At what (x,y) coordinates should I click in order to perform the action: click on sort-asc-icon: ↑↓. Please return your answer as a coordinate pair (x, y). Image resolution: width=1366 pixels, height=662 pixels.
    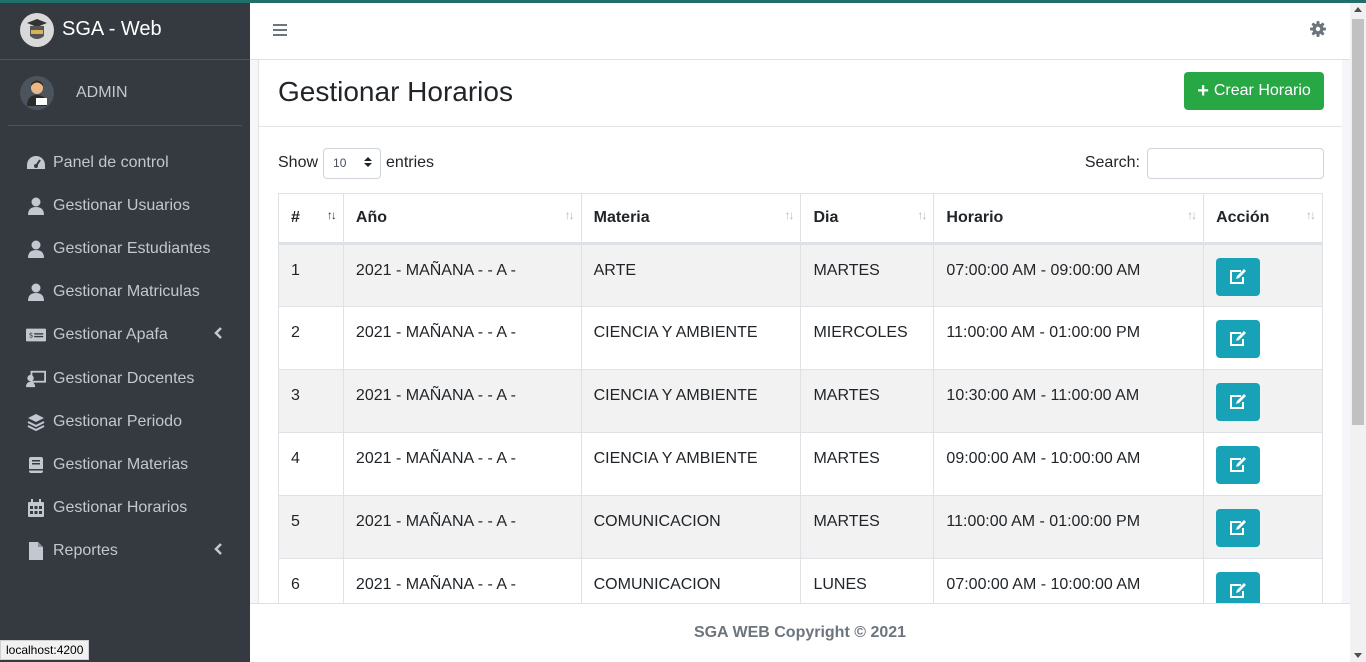
    Looking at the image, I should click on (331, 215).